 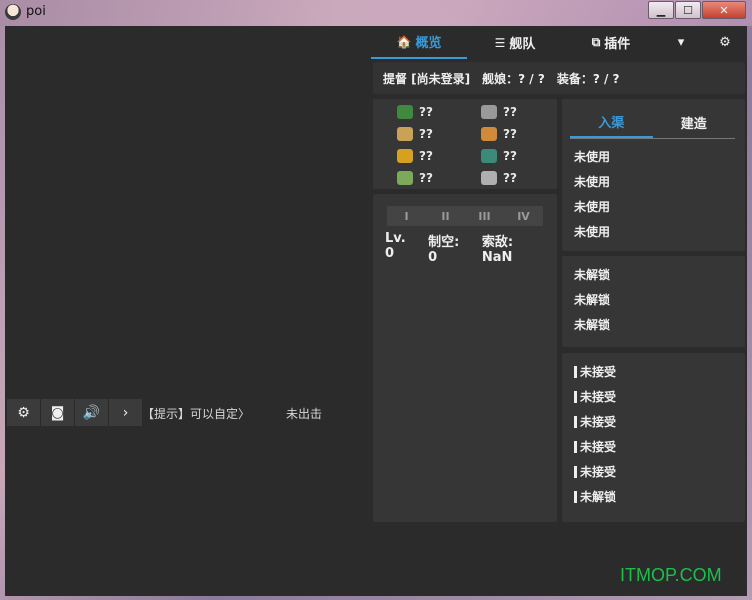 I want to click on game-toolbar: ⚙ ◙ 🔊 ›, so click(x=75, y=412).